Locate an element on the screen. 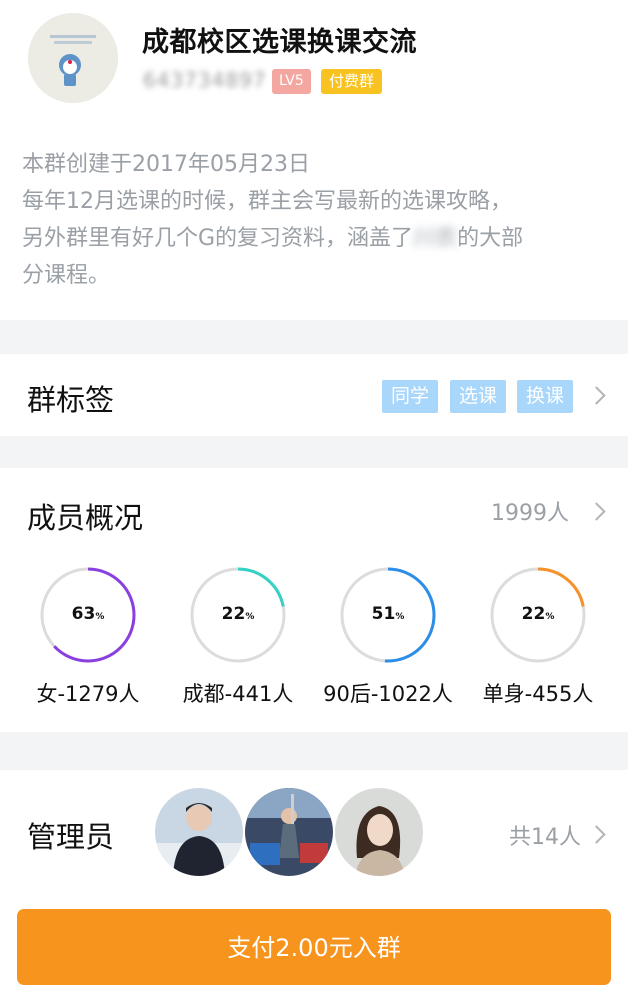 This screenshot has width=628, height=1002. stat-ring-chengdu: 22% is located at coordinates (238, 615).